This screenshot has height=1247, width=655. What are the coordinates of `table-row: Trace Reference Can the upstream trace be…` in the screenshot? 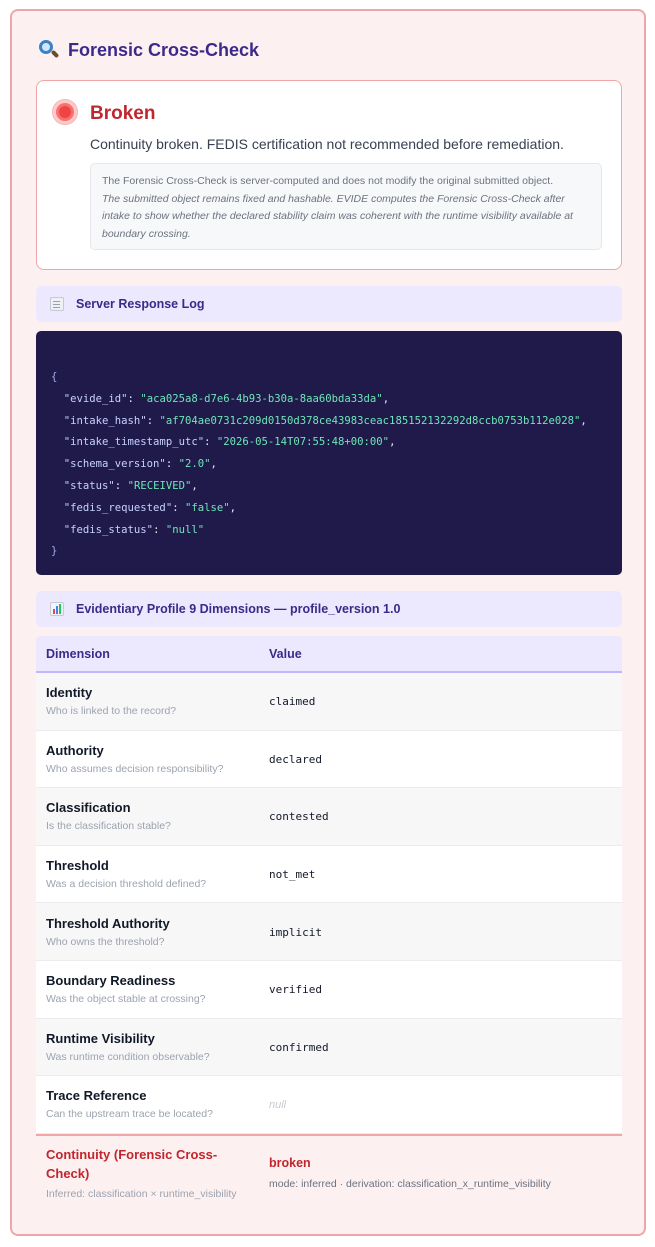 It's located at (329, 1105).